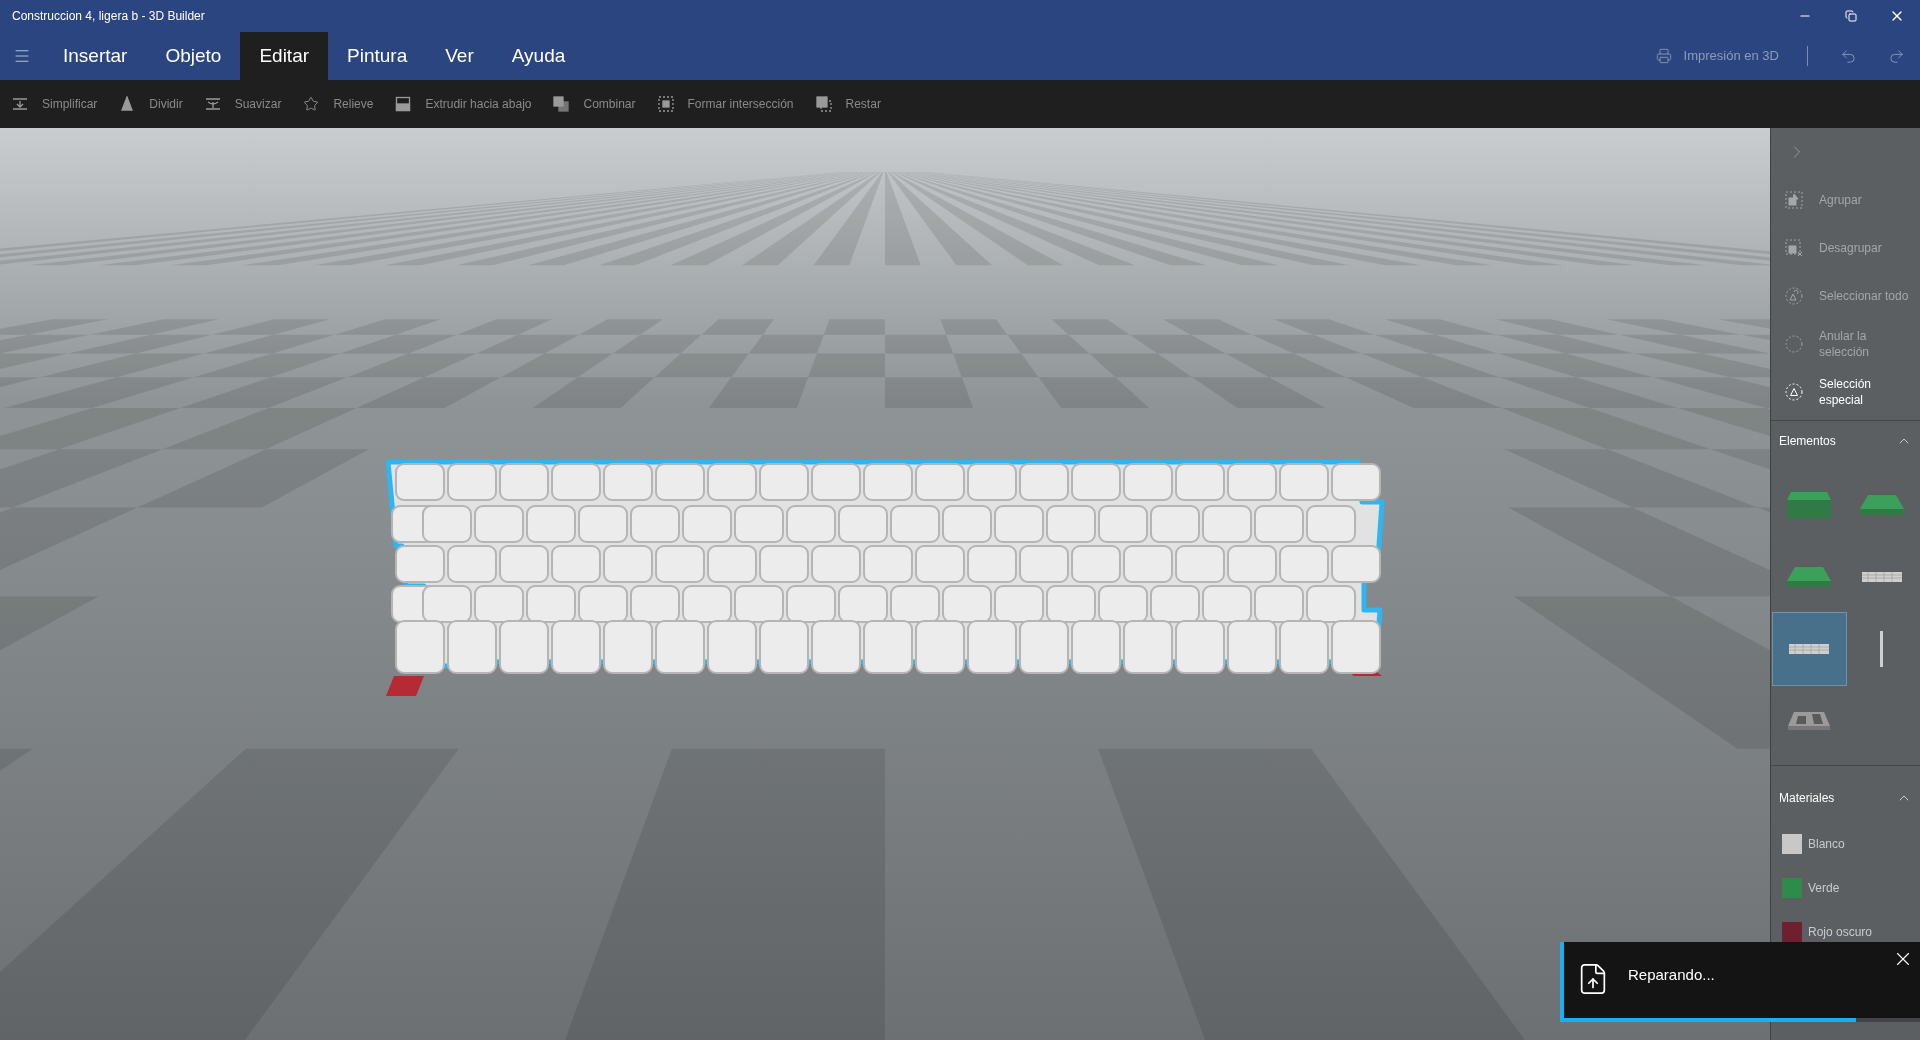 This screenshot has height=1040, width=1920. What do you see at coordinates (377, 56) in the screenshot?
I see `menu-tab: Pintura` at bounding box center [377, 56].